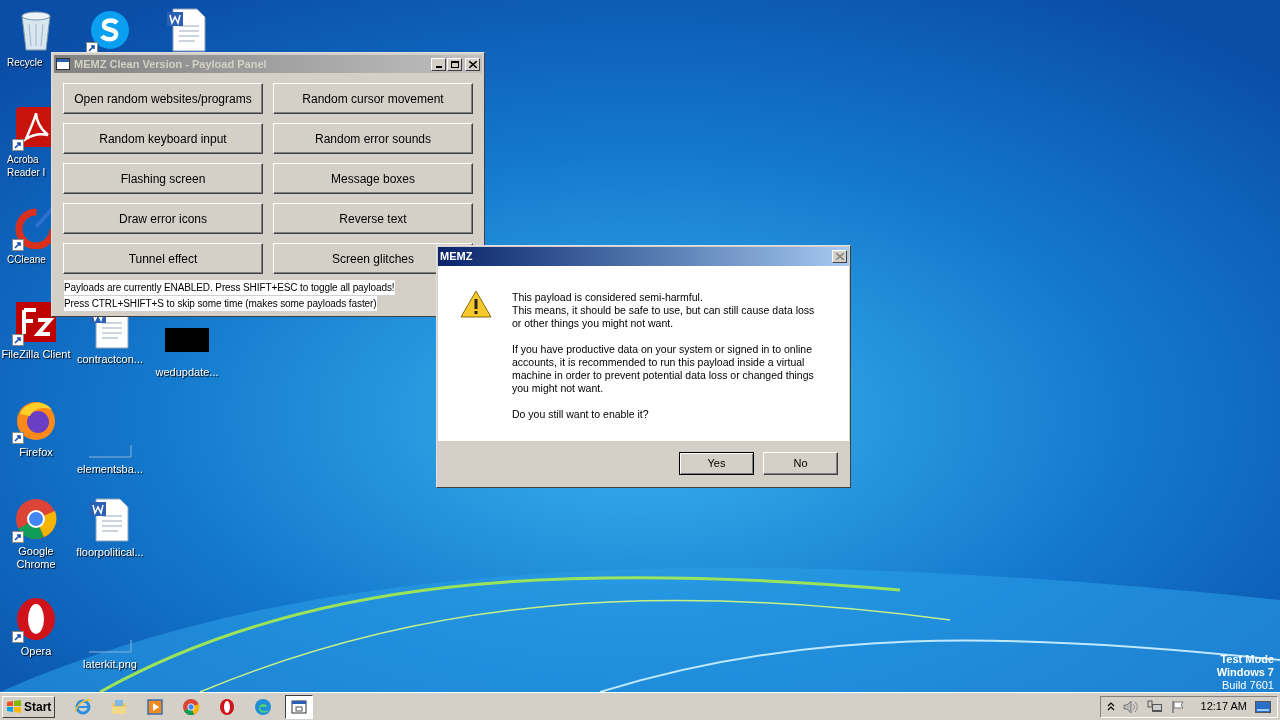  I want to click on folder-icon, so click(119, 706).